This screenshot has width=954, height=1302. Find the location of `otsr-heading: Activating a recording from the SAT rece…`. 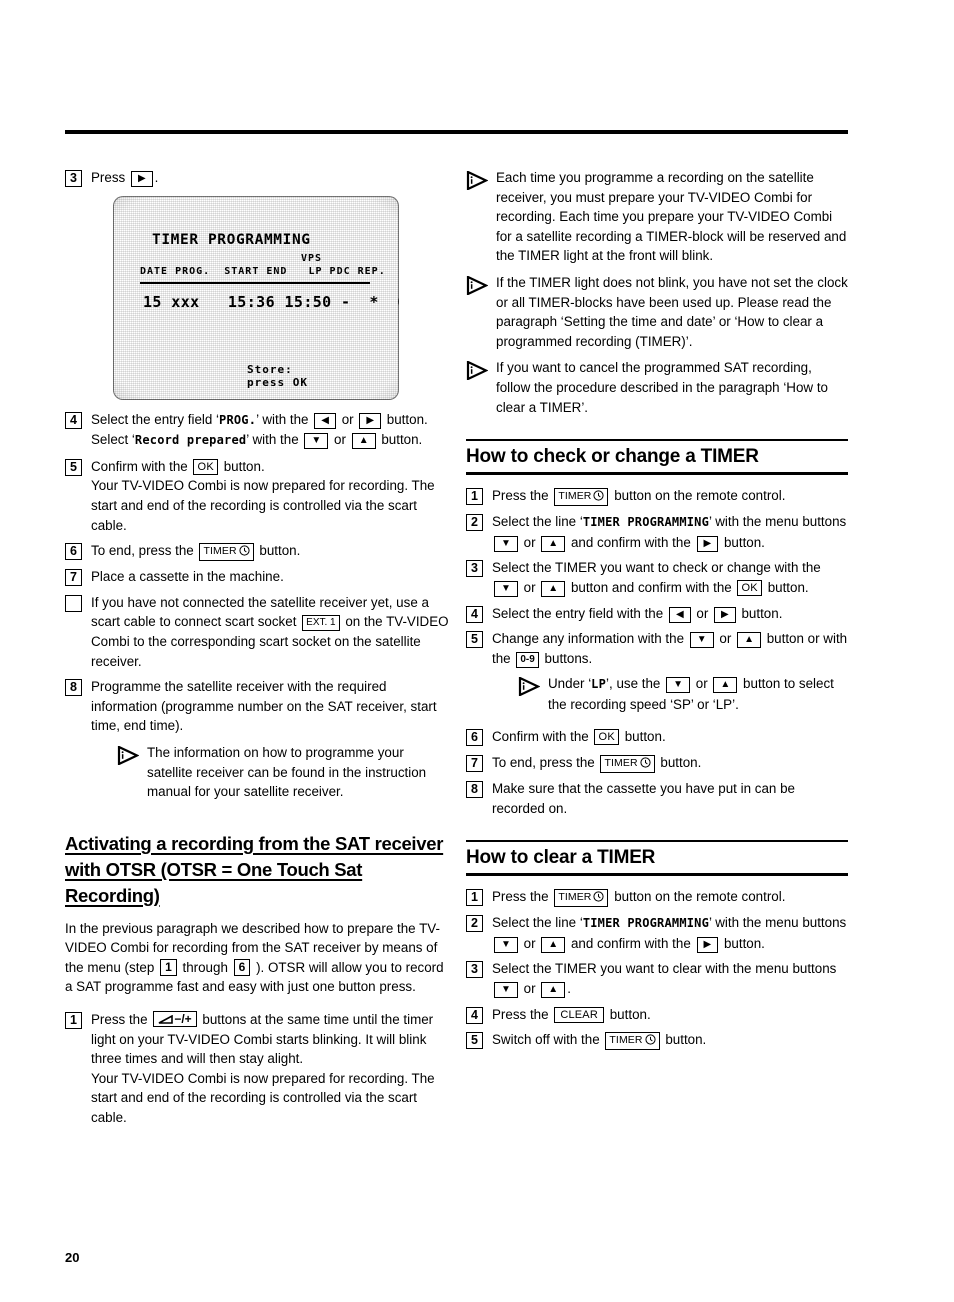

otsr-heading: Activating a recording from the SAT rece… is located at coordinates (257, 870).